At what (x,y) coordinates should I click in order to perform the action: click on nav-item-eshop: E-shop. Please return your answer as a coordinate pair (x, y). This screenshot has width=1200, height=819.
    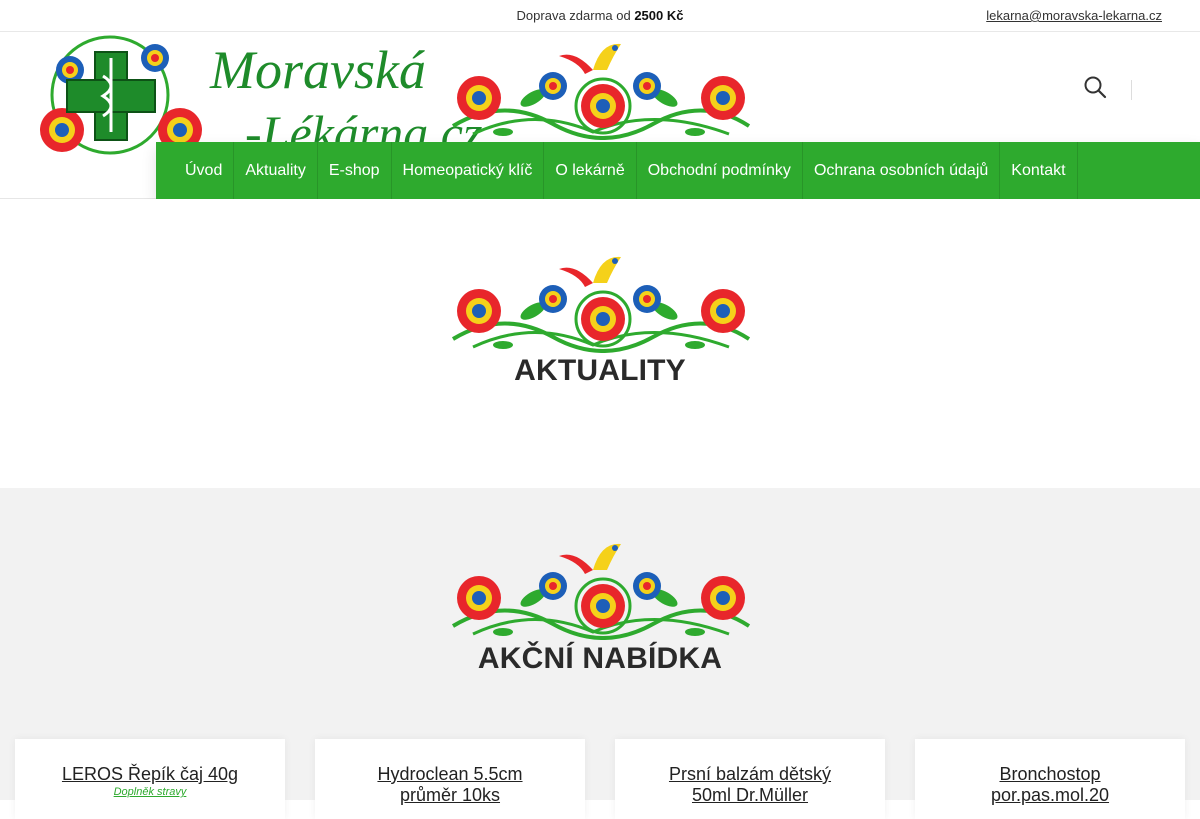
    Looking at the image, I should click on (355, 170).